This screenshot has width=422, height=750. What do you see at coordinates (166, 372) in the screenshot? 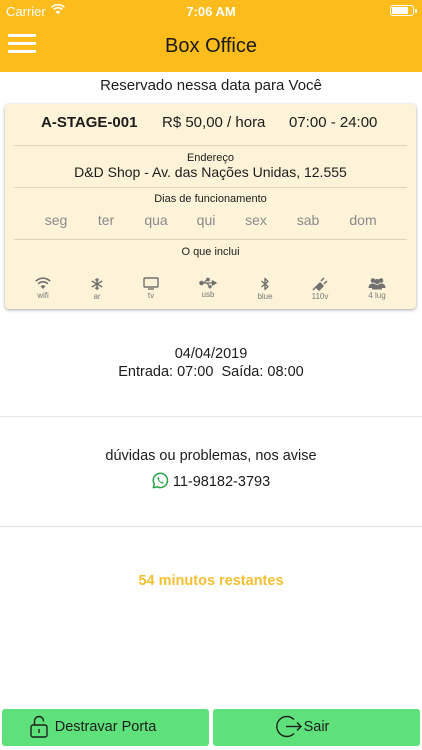
I see `booking-checkin: Entrada: 07:00` at bounding box center [166, 372].